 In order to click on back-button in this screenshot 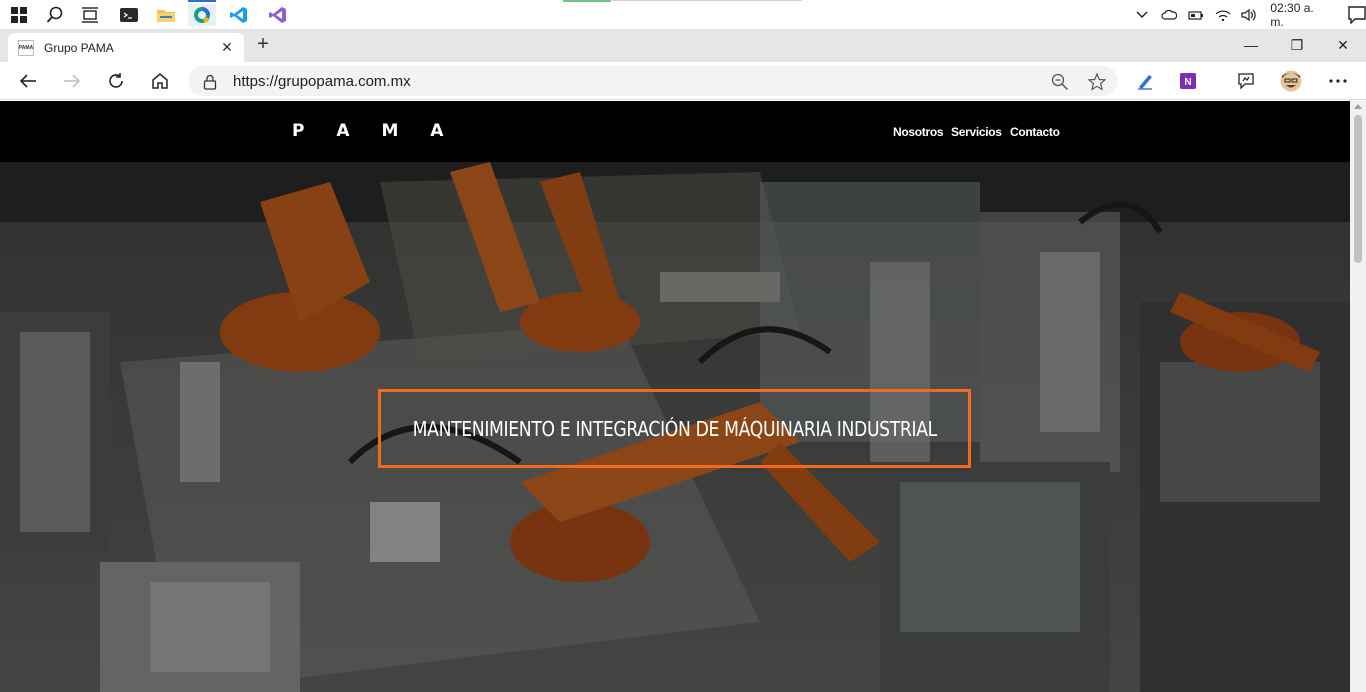, I will do `click(28, 81)`.